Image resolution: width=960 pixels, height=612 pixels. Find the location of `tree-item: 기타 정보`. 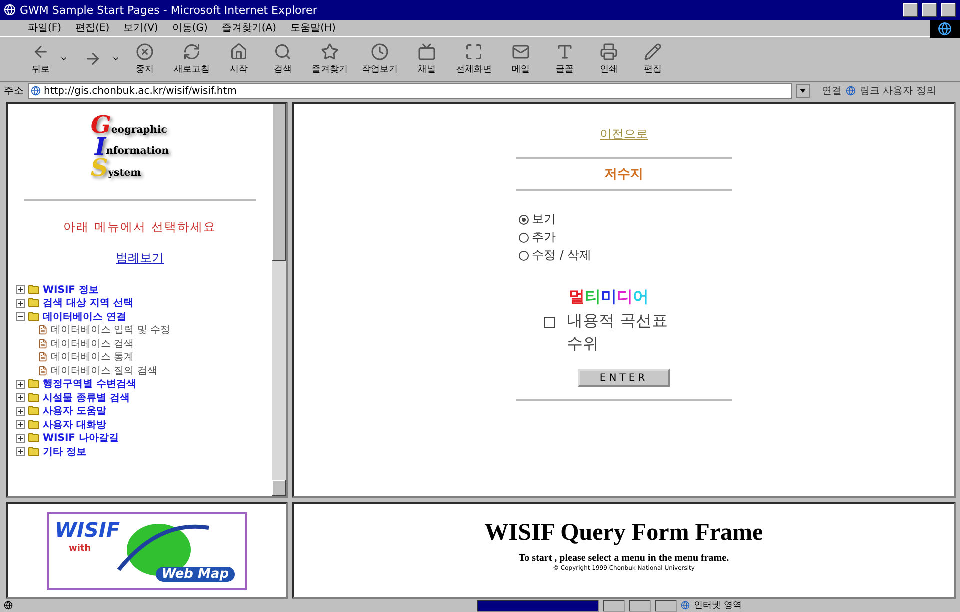

tree-item: 기타 정보 is located at coordinates (64, 451).